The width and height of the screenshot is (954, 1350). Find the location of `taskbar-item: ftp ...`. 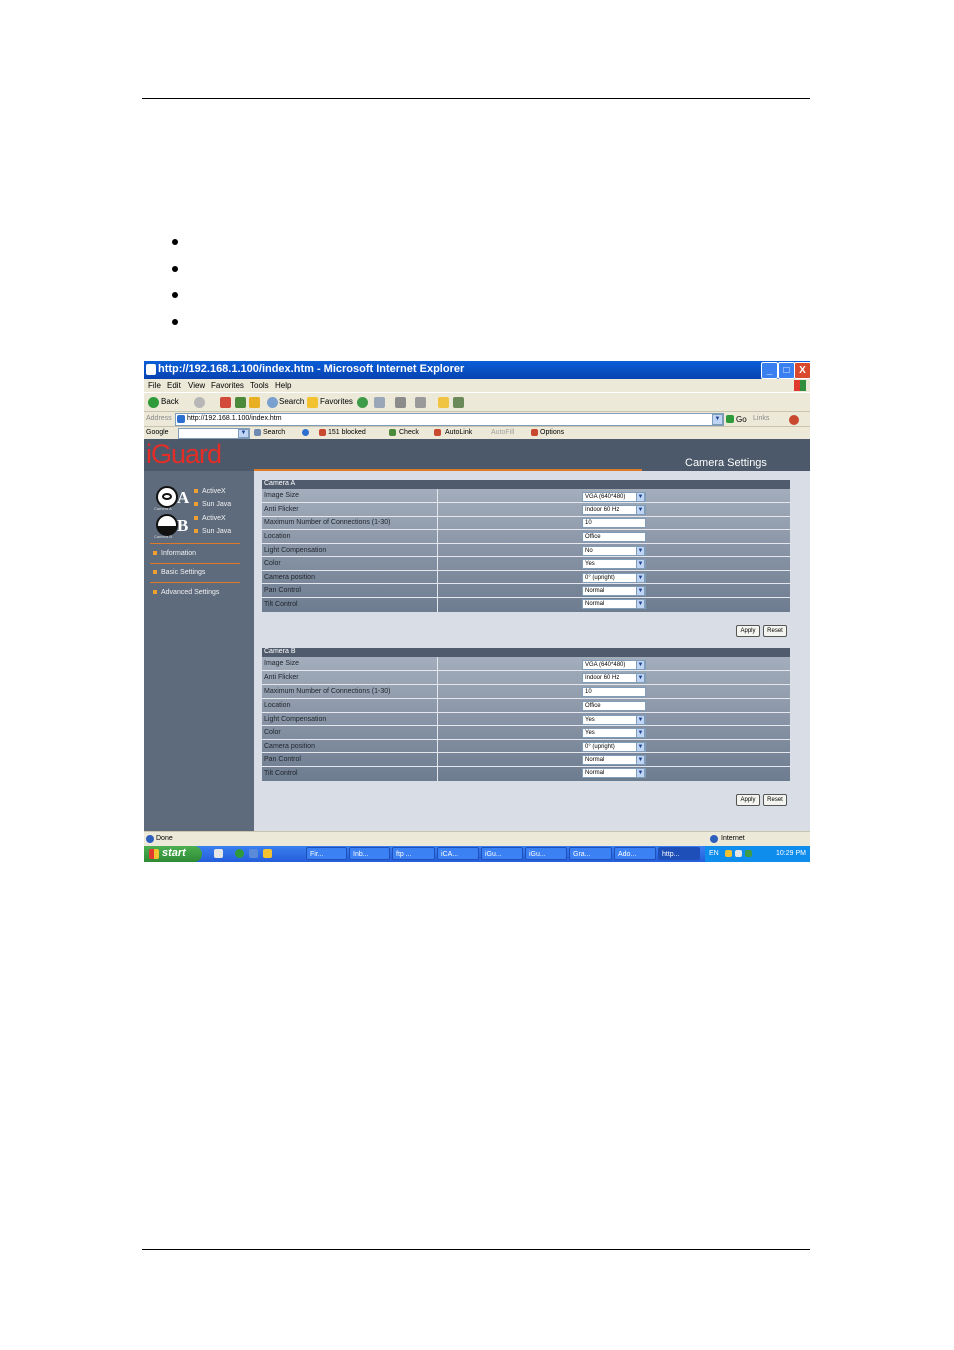

taskbar-item: ftp ... is located at coordinates (413, 853).